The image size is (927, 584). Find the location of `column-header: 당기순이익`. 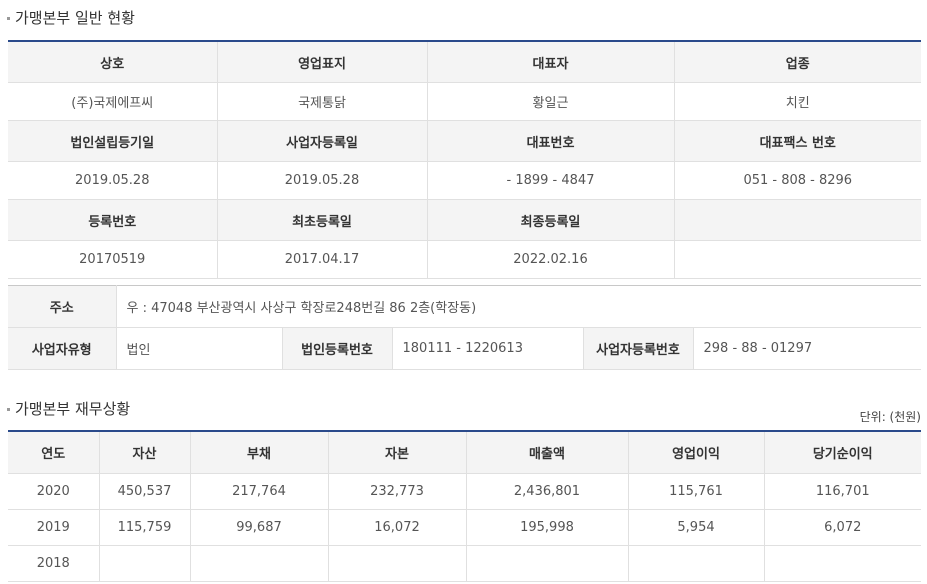

column-header: 당기순이익 is located at coordinates (842, 452).